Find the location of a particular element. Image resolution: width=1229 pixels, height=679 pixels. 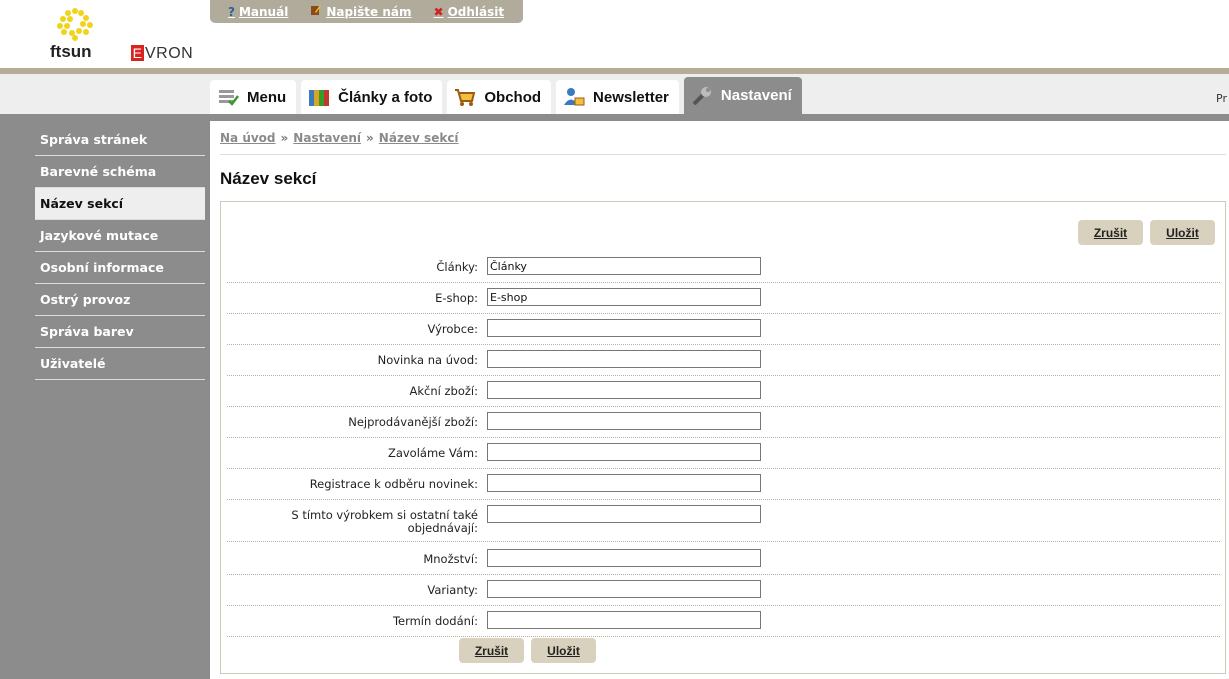

variants-input is located at coordinates (624, 589).